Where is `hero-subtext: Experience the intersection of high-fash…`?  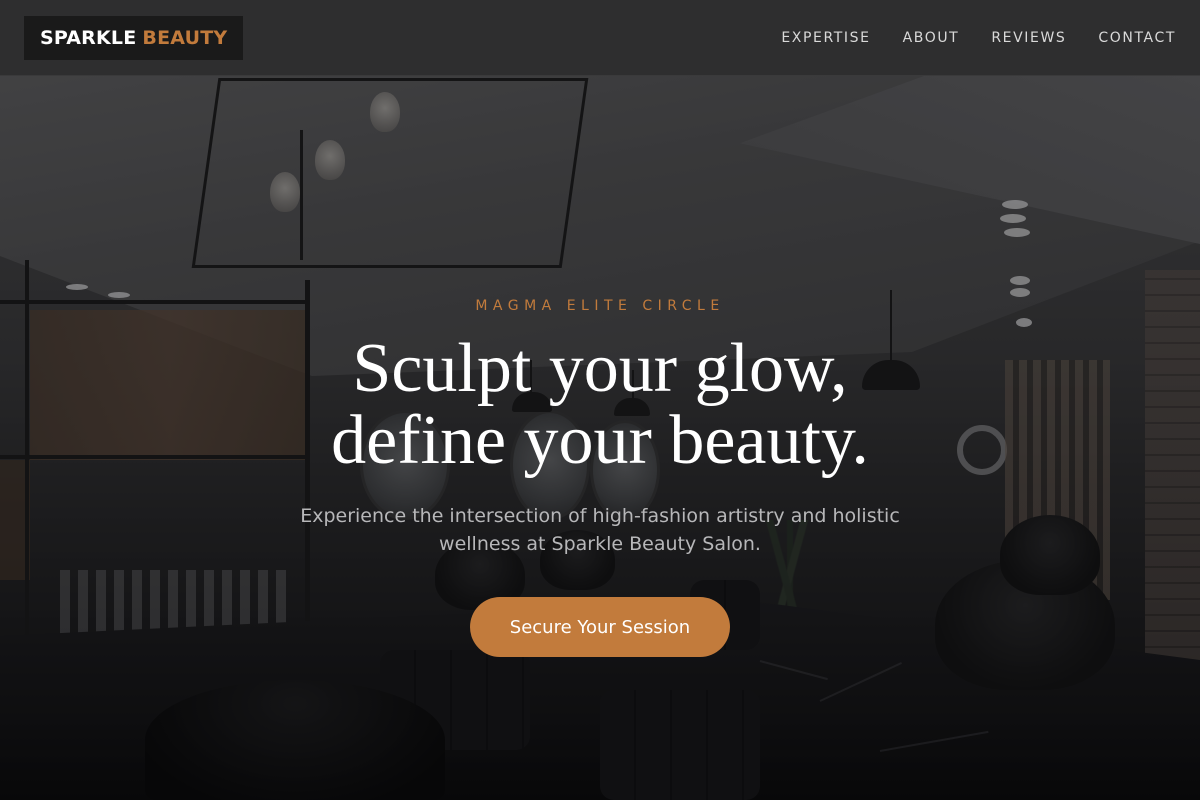 hero-subtext: Experience the intersection of high-fash… is located at coordinates (600, 530).